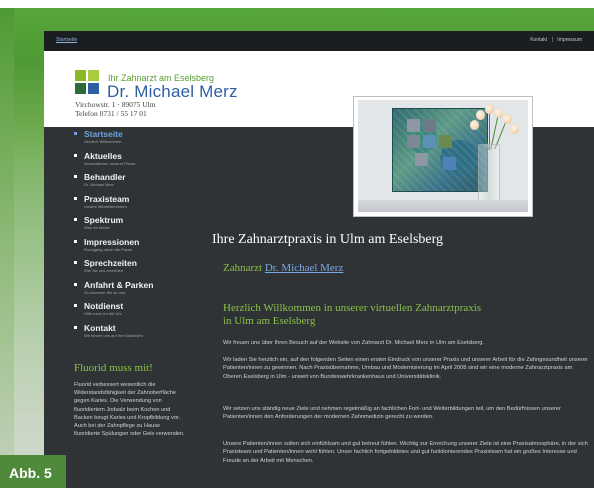  I want to click on top-bar: Startseite Kontakt | Impressum, so click(319, 41).